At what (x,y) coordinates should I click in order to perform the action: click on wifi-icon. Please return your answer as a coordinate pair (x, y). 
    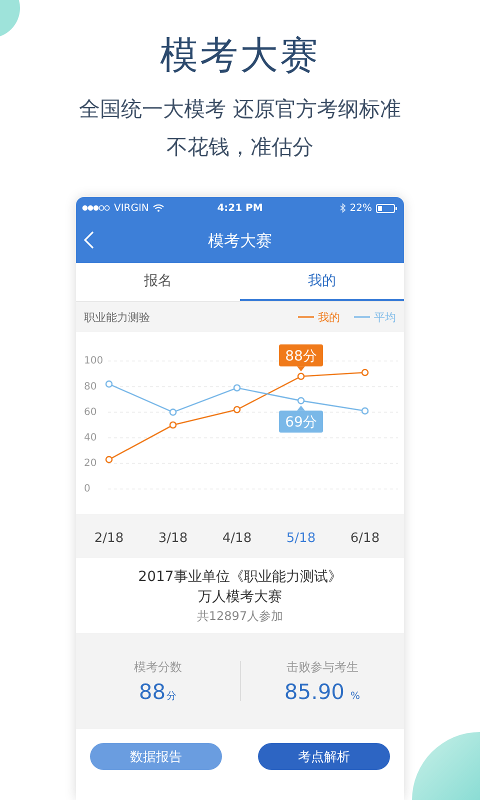
    Looking at the image, I should click on (158, 208).